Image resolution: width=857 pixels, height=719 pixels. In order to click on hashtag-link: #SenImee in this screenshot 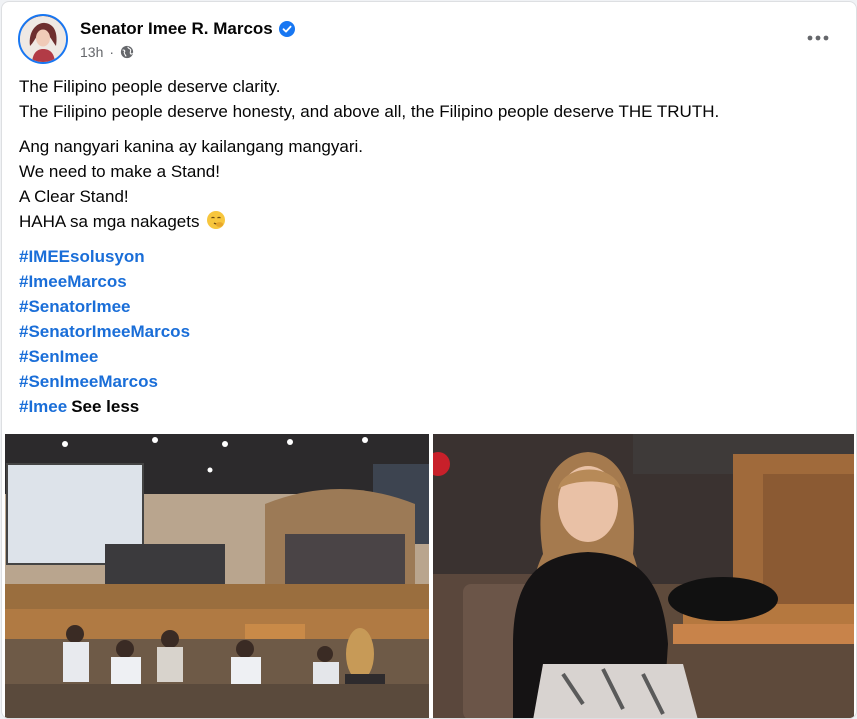, I will do `click(427, 356)`.